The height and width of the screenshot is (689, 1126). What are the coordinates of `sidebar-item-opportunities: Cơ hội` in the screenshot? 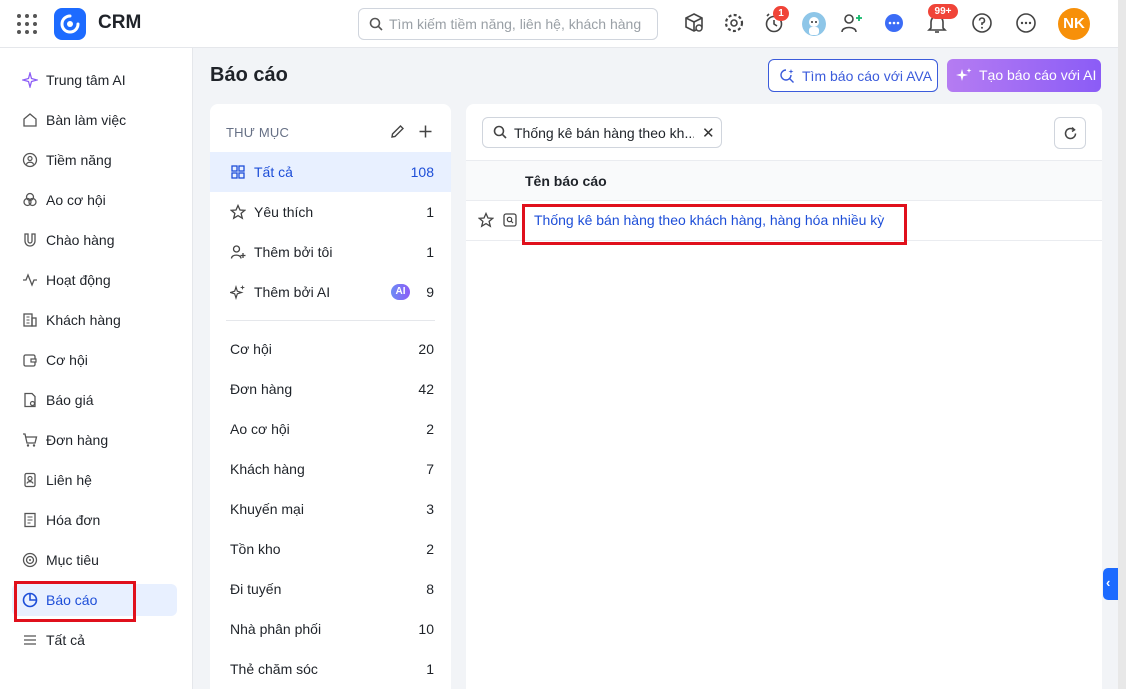 It's located at (94, 360).